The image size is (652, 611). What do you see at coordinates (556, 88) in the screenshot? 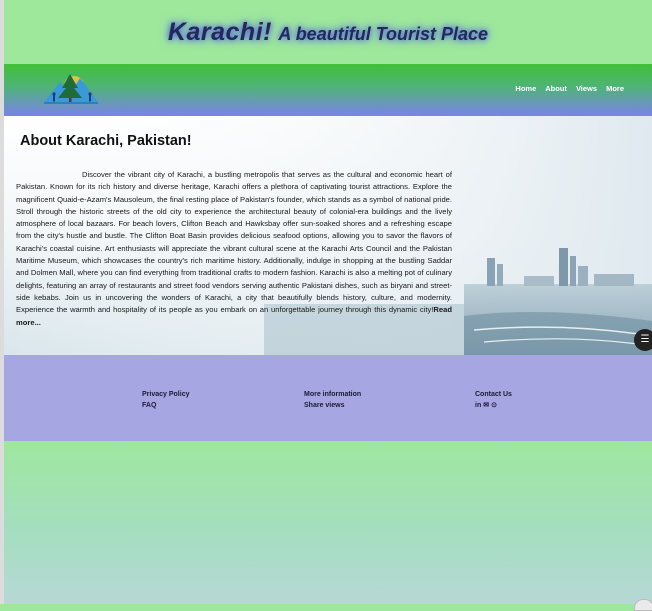
I see `nav-about: About` at bounding box center [556, 88].